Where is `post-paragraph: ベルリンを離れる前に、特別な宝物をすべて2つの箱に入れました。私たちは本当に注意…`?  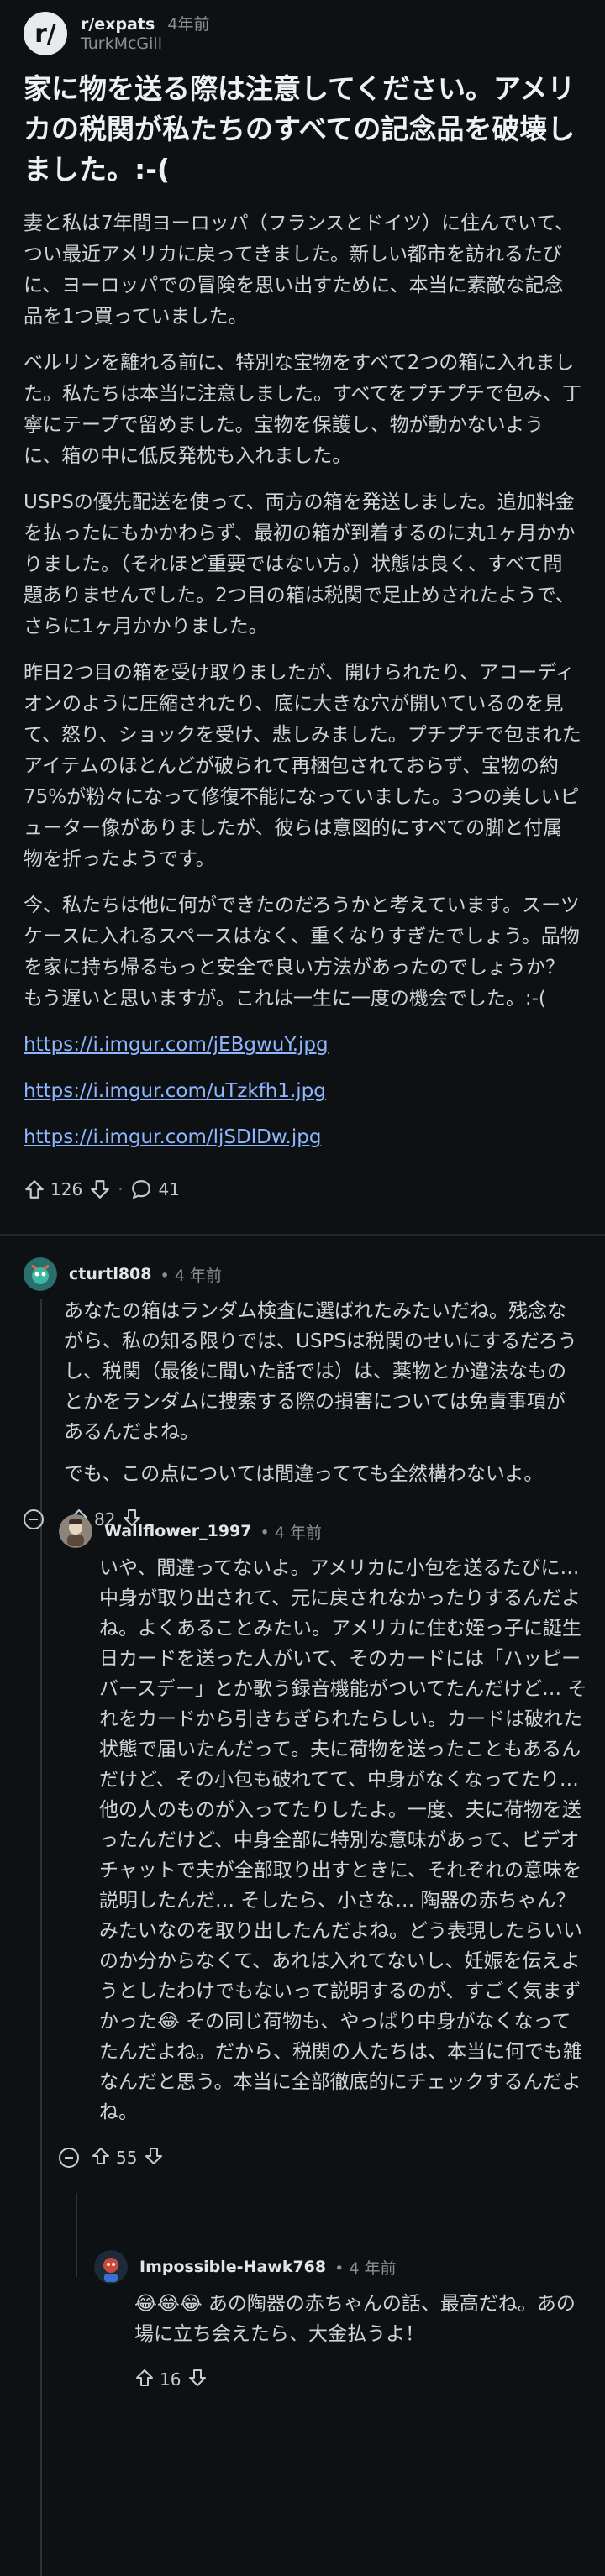
post-paragraph: ベルリンを離れる前に、特別な宝物をすべて2つの箱に入れました。私たちは本当に注意… is located at coordinates (303, 409).